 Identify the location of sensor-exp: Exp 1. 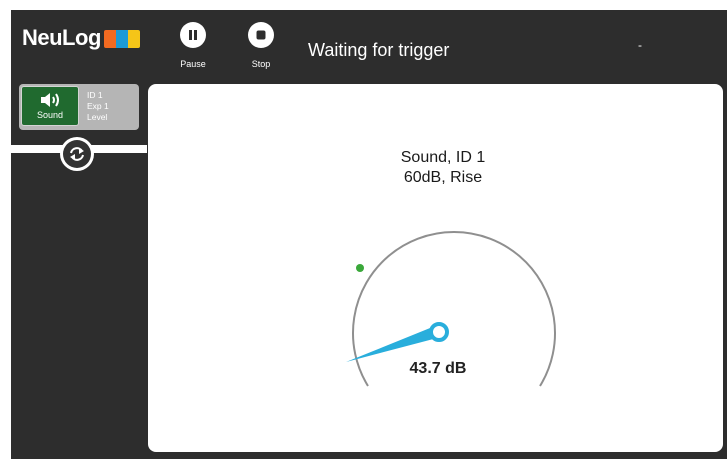
(98, 106).